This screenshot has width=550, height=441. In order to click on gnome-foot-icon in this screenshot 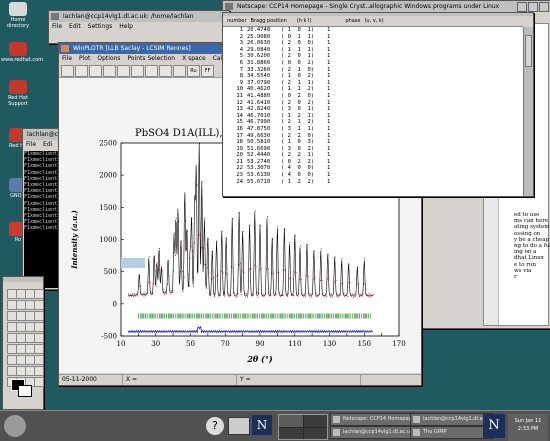, I will do `click(15, 426)`.